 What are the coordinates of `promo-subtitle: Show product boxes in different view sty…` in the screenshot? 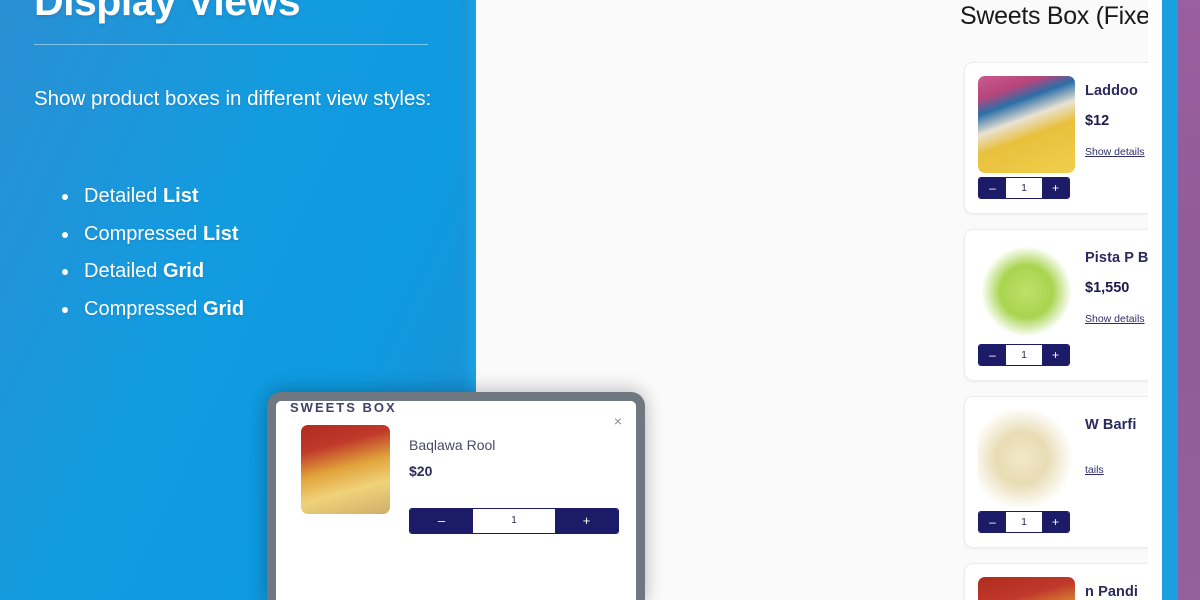 It's located at (233, 98).